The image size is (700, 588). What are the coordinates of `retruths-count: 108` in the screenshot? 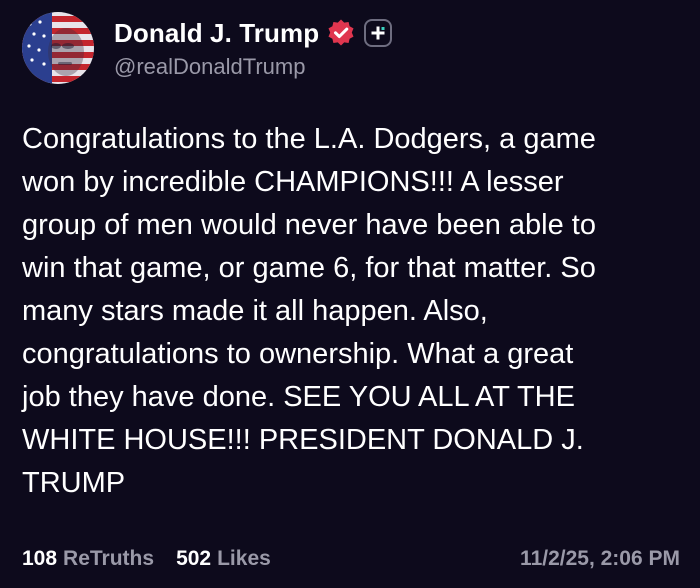 It's located at (40, 558).